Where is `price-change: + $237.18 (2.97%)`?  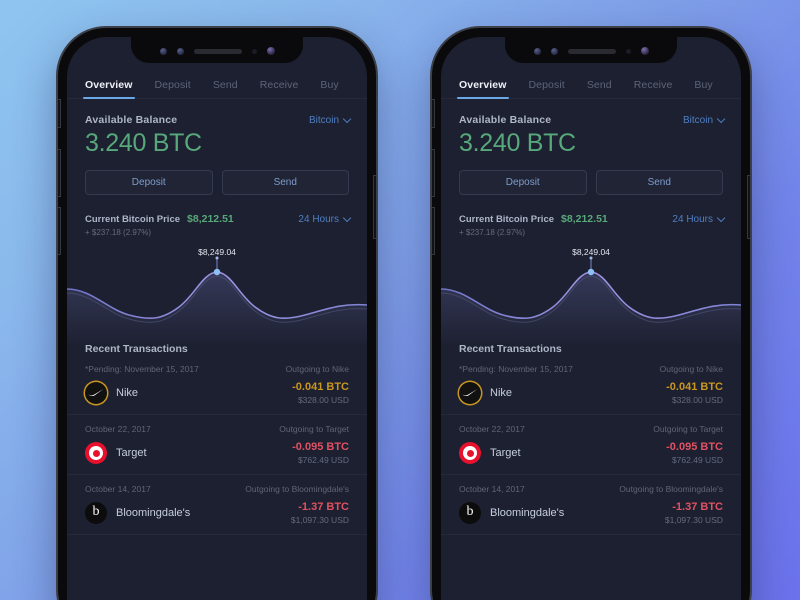 price-change: + $237.18 (2.97%) is located at coordinates (492, 232).